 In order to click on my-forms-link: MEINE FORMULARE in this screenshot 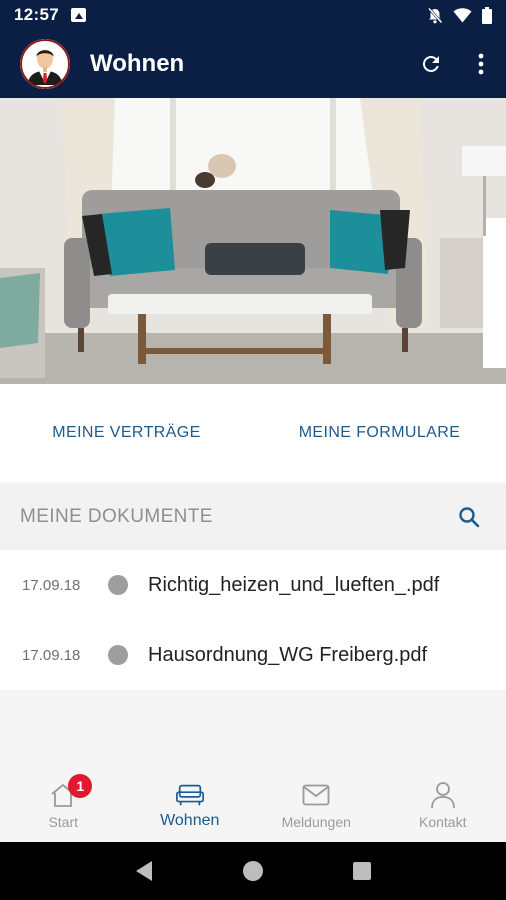, I will do `click(379, 433)`.